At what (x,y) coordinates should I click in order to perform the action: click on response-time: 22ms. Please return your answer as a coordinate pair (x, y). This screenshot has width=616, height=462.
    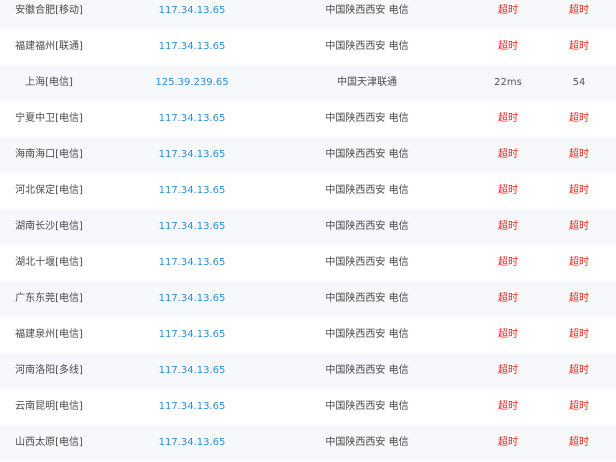
    Looking at the image, I should click on (508, 82).